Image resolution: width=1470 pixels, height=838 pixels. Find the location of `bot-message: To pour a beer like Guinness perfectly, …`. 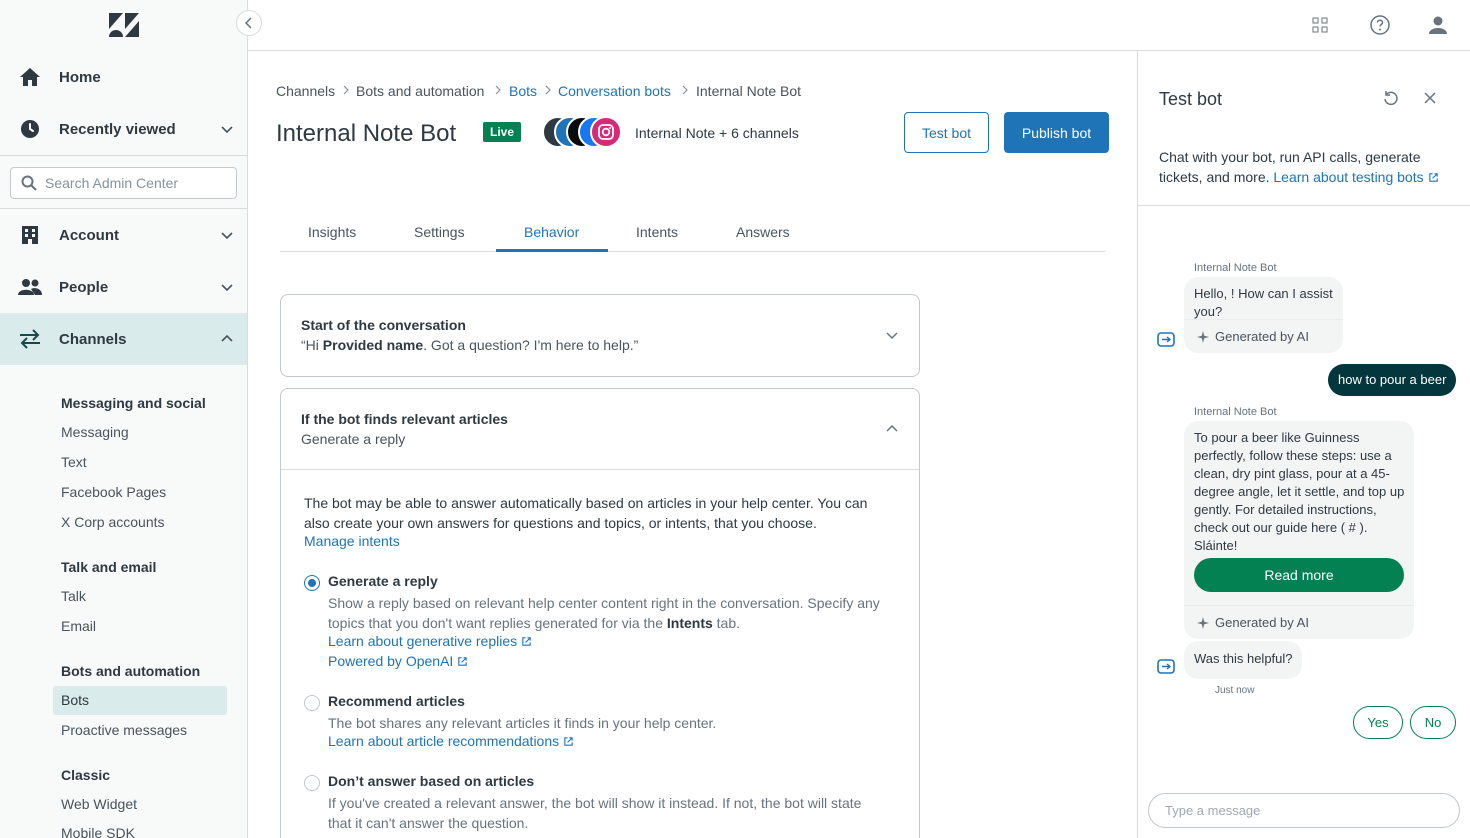

bot-message: To pour a beer like Guinness perfectly, … is located at coordinates (1299, 530).